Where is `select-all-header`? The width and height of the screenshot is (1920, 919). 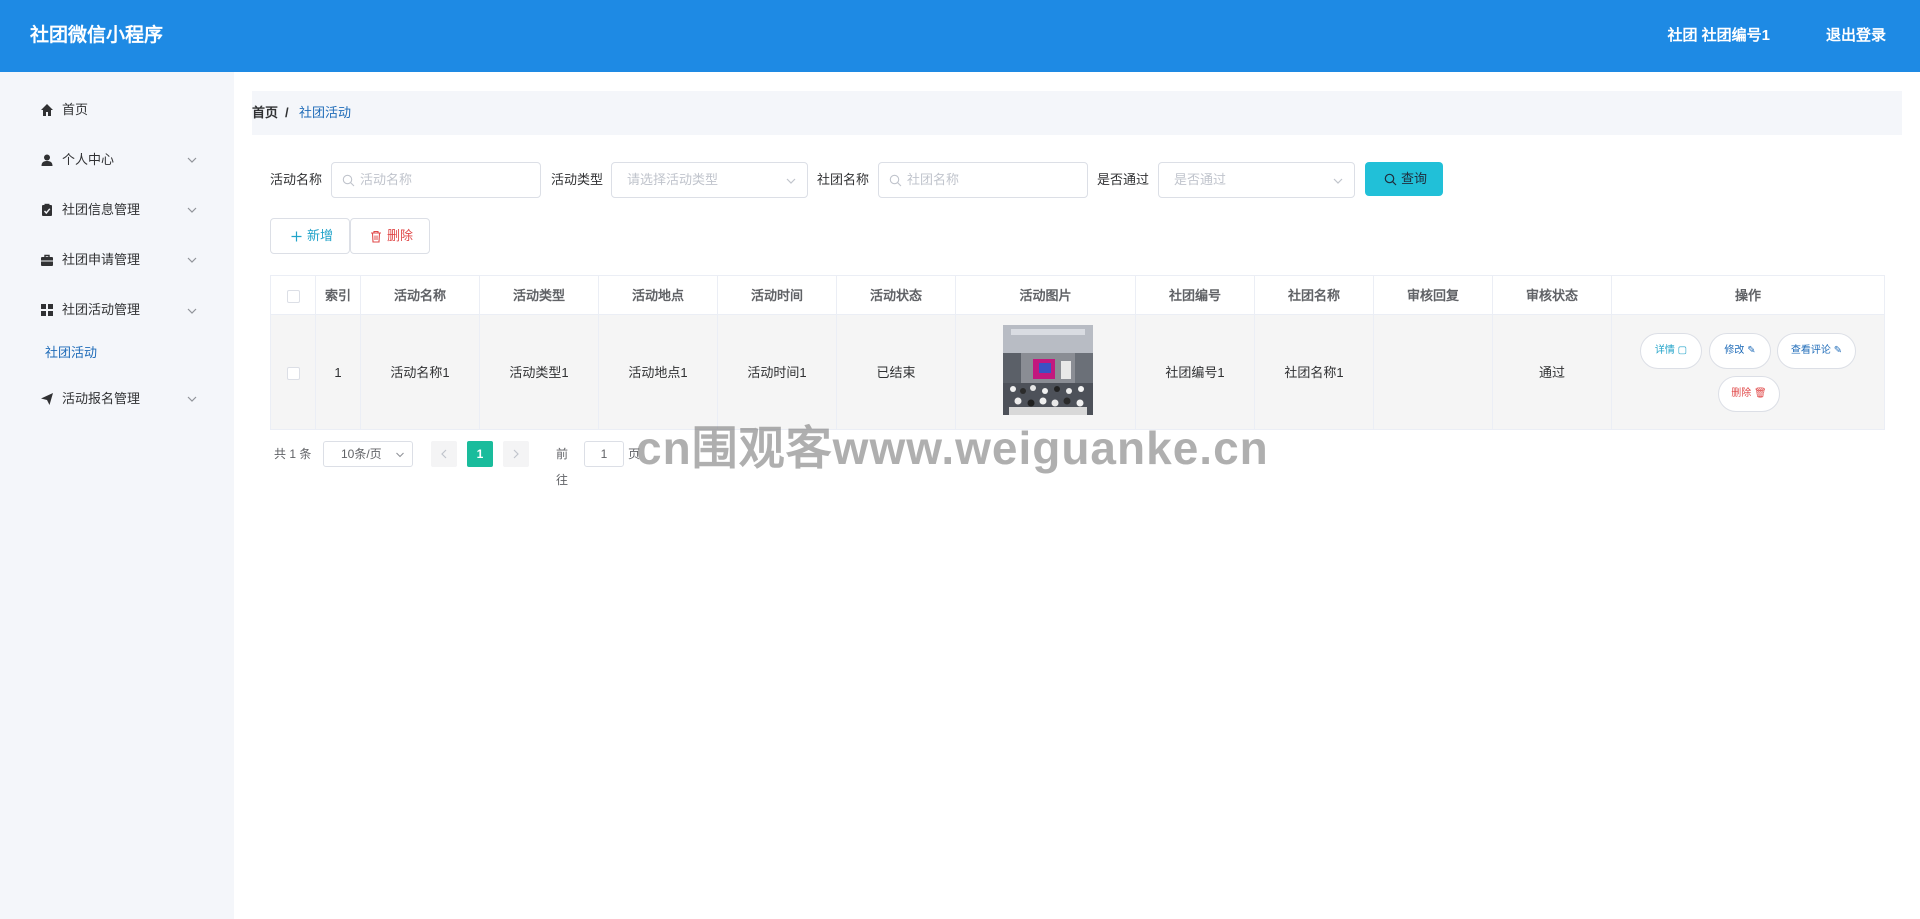 select-all-header is located at coordinates (293, 295).